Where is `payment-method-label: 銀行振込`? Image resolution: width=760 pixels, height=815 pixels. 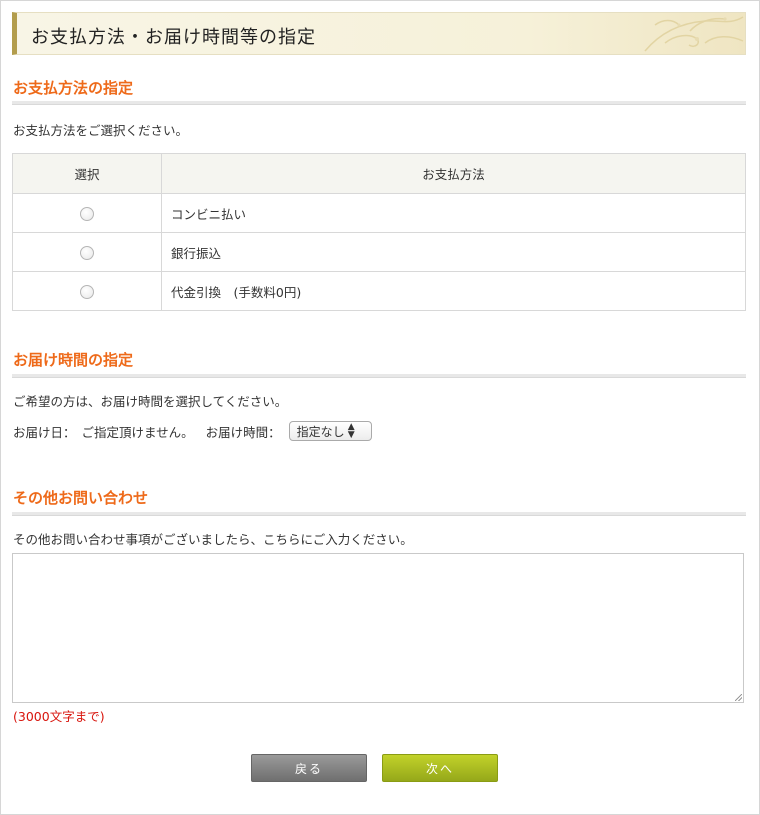 payment-method-label: 銀行振込 is located at coordinates (453, 252).